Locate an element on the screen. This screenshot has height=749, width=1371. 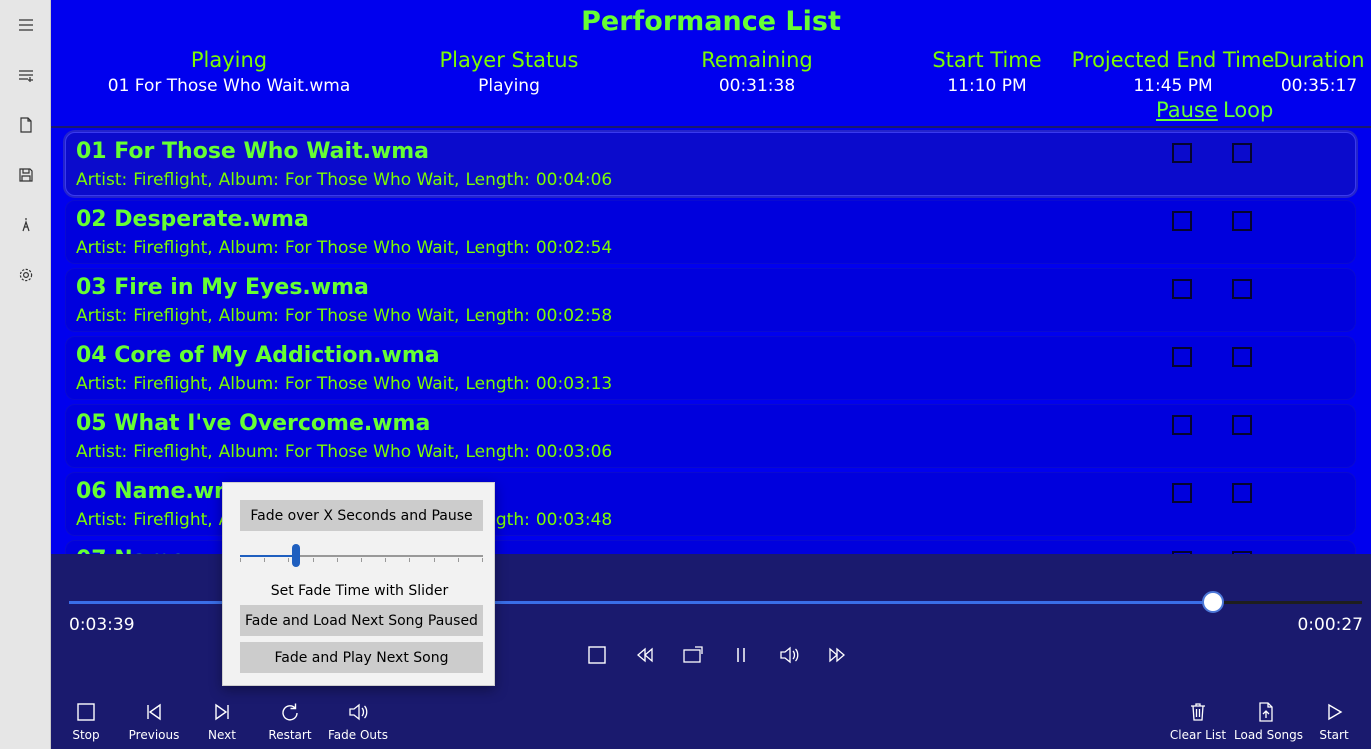
start-time-label: Start Time is located at coordinates (987, 60).